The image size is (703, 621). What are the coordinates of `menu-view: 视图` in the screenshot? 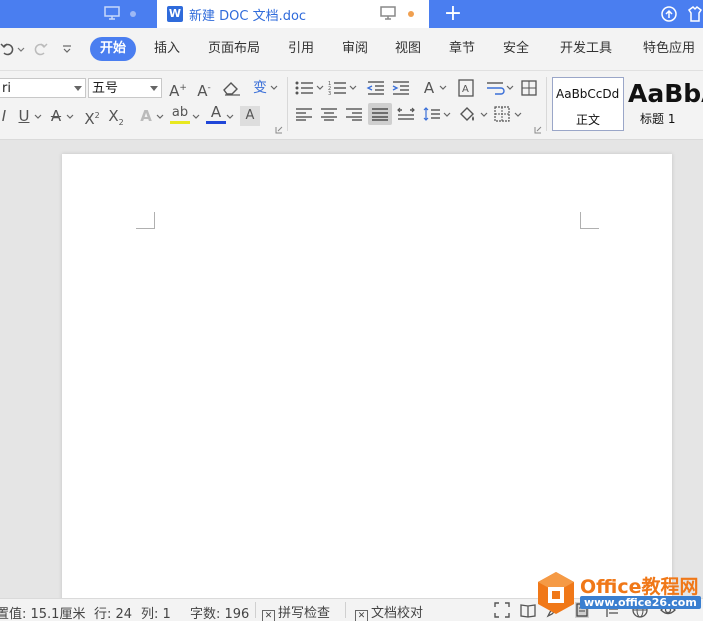 It's located at (408, 49).